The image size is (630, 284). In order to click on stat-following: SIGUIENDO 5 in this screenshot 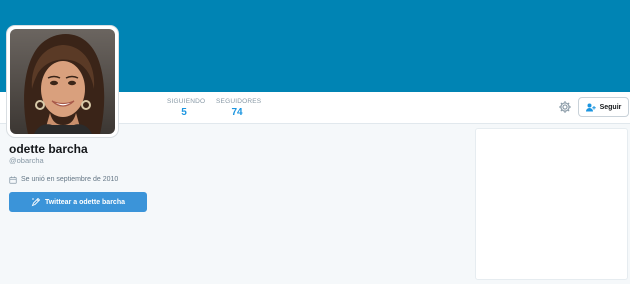, I will do `click(186, 108)`.